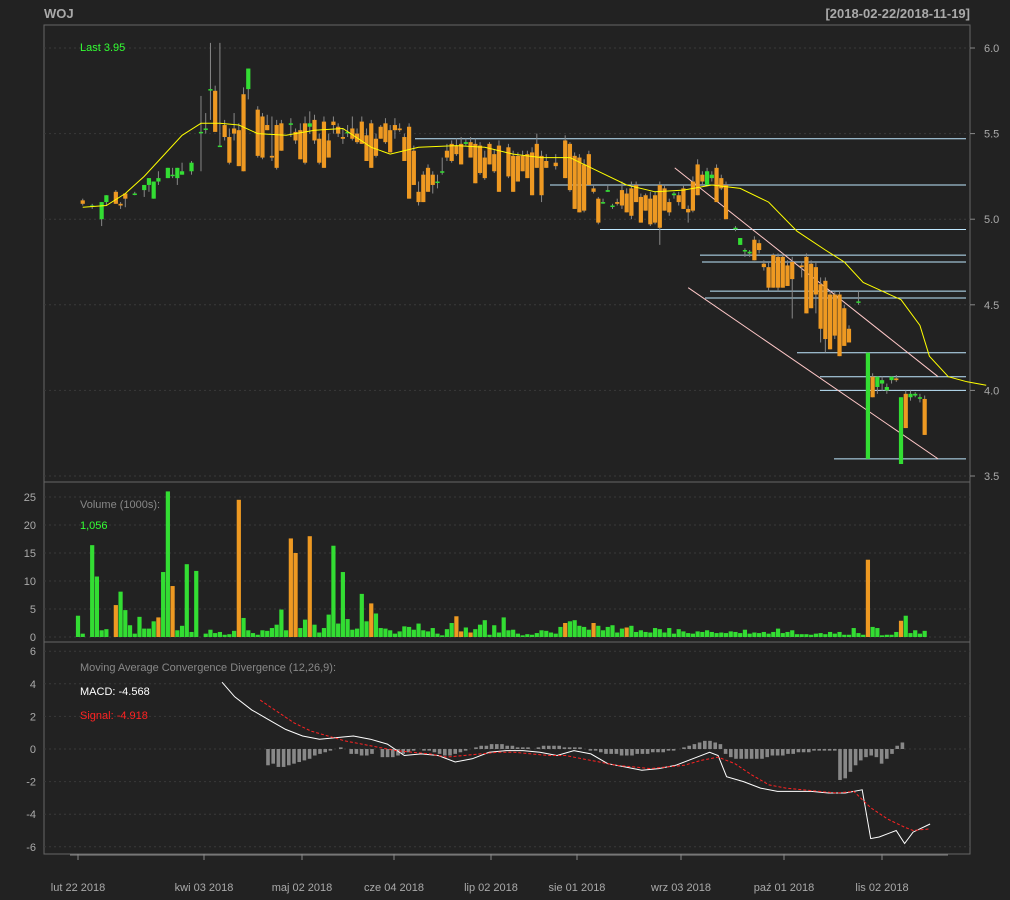  I want to click on signal-line, so click(595, 765).